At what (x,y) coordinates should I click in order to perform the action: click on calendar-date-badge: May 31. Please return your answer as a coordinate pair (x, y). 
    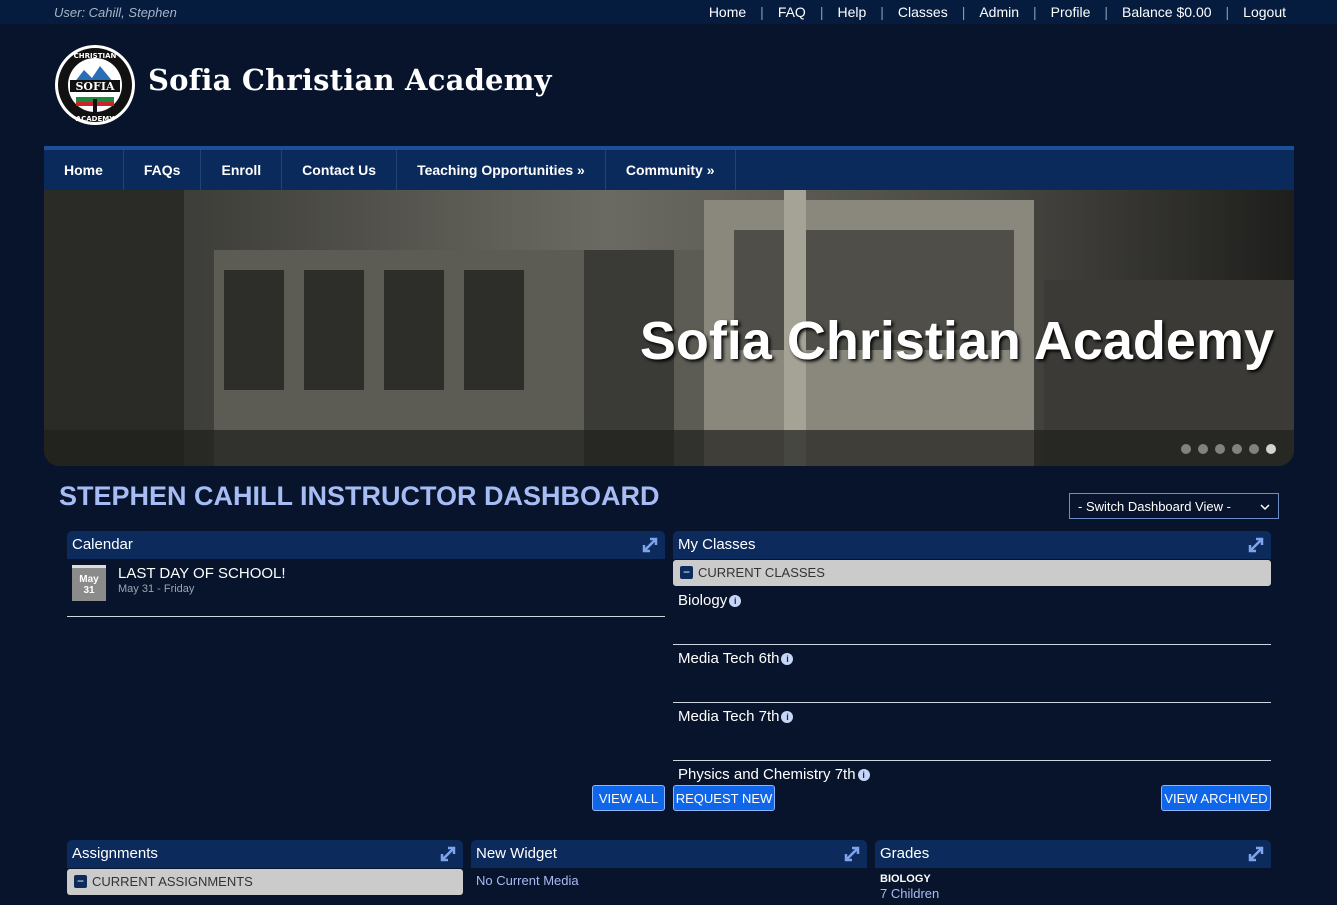
    Looking at the image, I should click on (89, 583).